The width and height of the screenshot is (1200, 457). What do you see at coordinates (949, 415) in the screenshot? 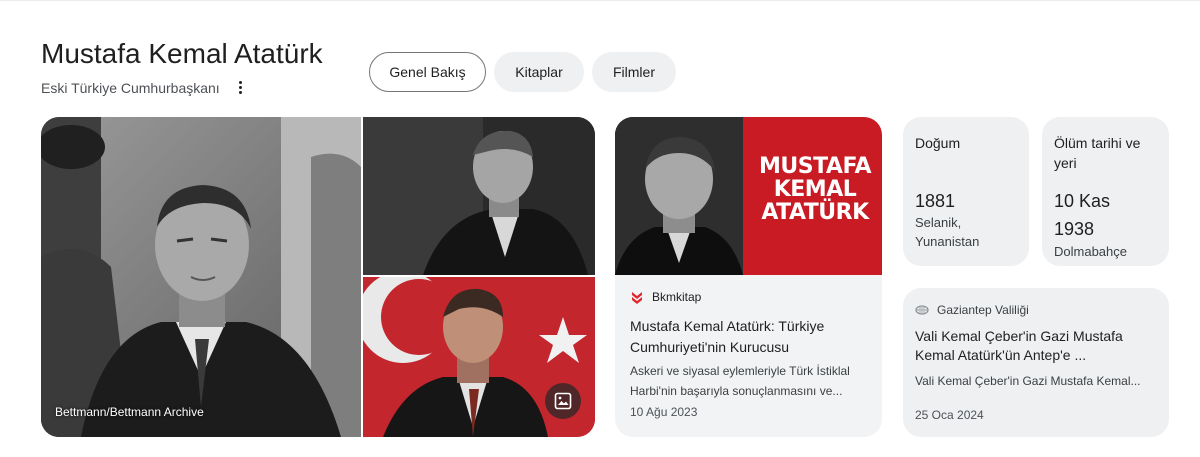
I see `news-date: 25 Oca 2024` at bounding box center [949, 415].